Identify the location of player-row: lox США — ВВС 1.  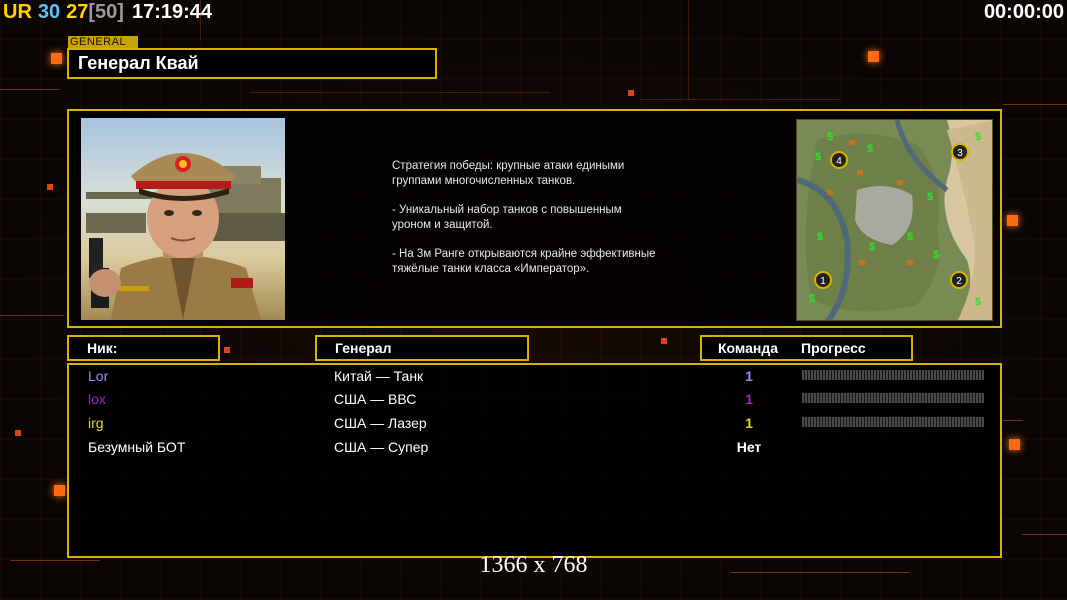
(534, 399).